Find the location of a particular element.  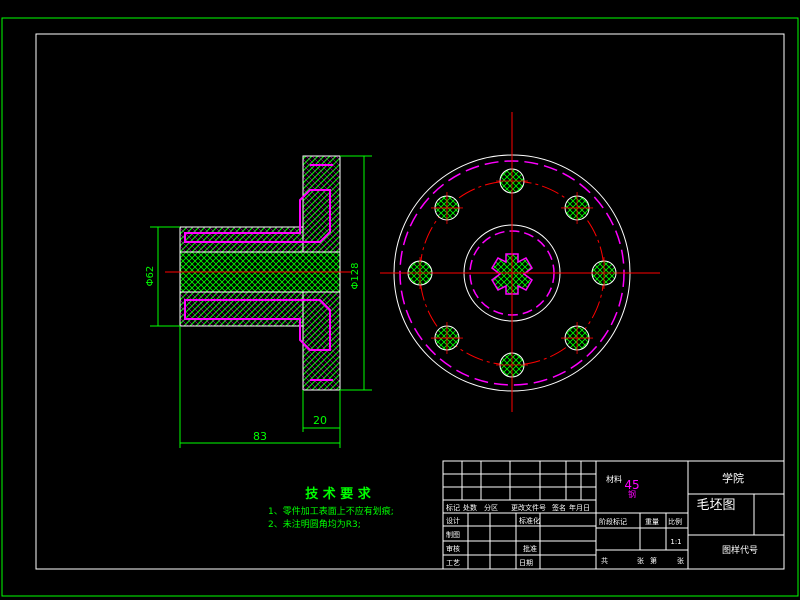

header-cell: 标记 is located at coordinates (453, 507).